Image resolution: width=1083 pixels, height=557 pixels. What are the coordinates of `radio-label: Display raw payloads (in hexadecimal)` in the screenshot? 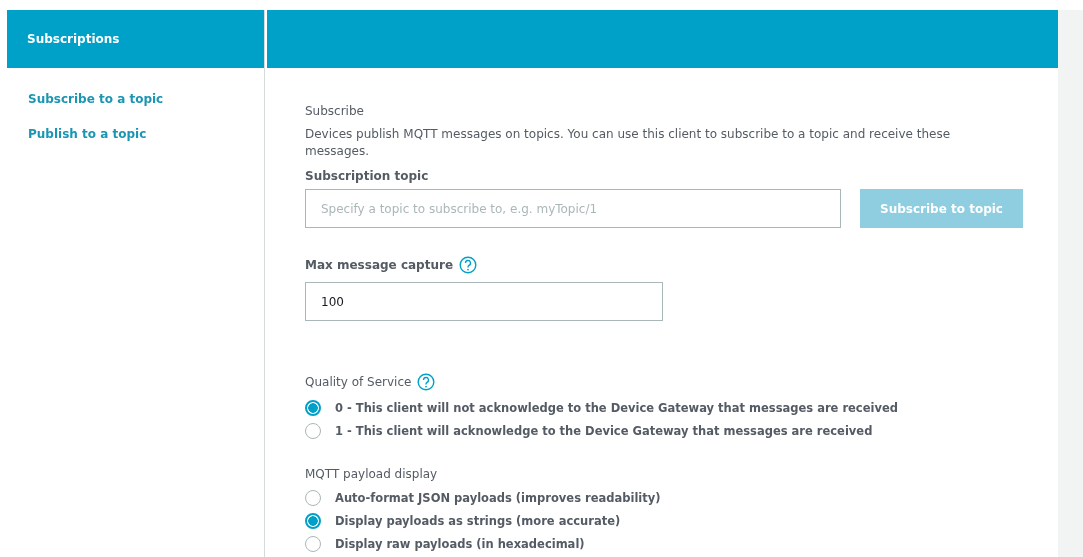 It's located at (460, 543).